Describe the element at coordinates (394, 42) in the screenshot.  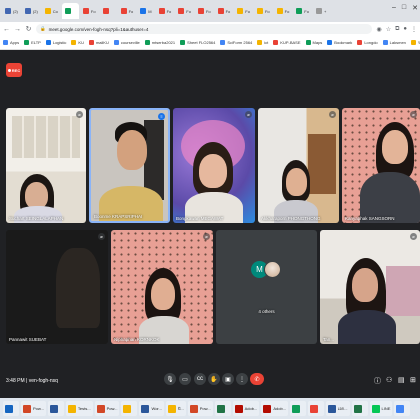
I see `bookmark-item: Laksmen` at that location.